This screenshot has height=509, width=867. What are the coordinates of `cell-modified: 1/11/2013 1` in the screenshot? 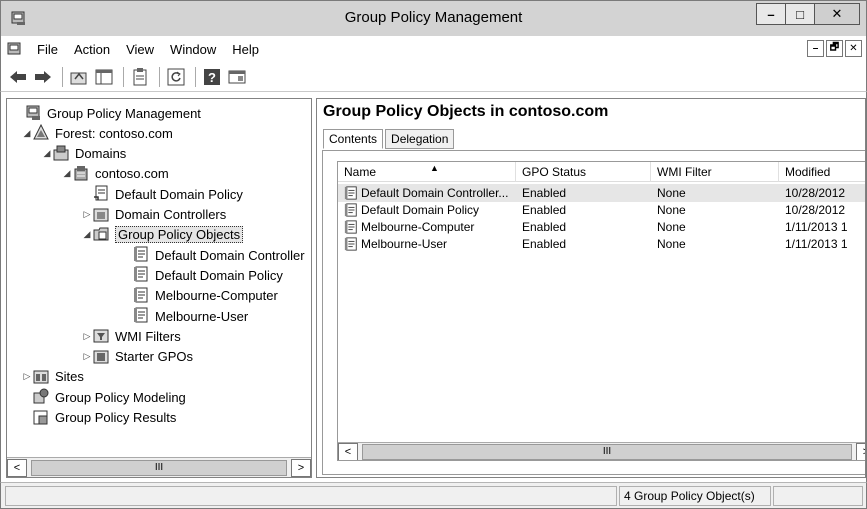 It's located at (822, 227).